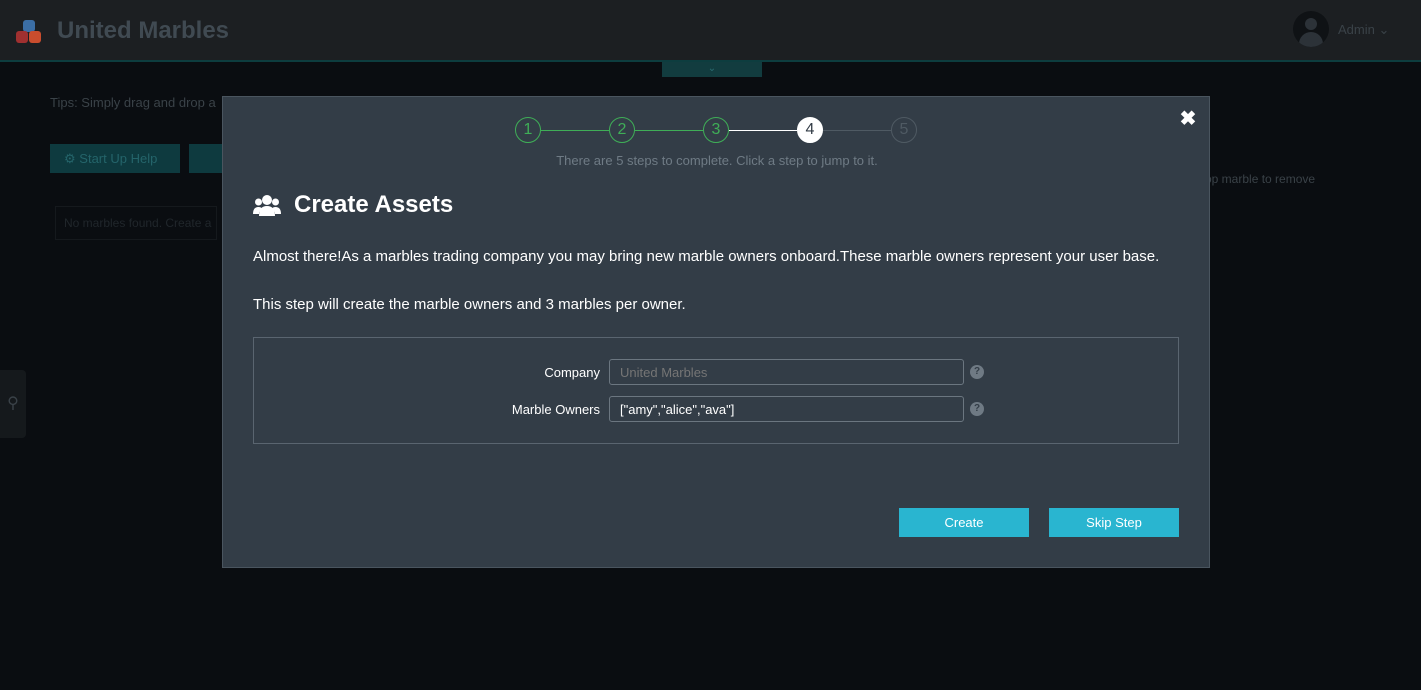 The image size is (1421, 690). What do you see at coordinates (786, 409) in the screenshot?
I see `marble-owners-input` at bounding box center [786, 409].